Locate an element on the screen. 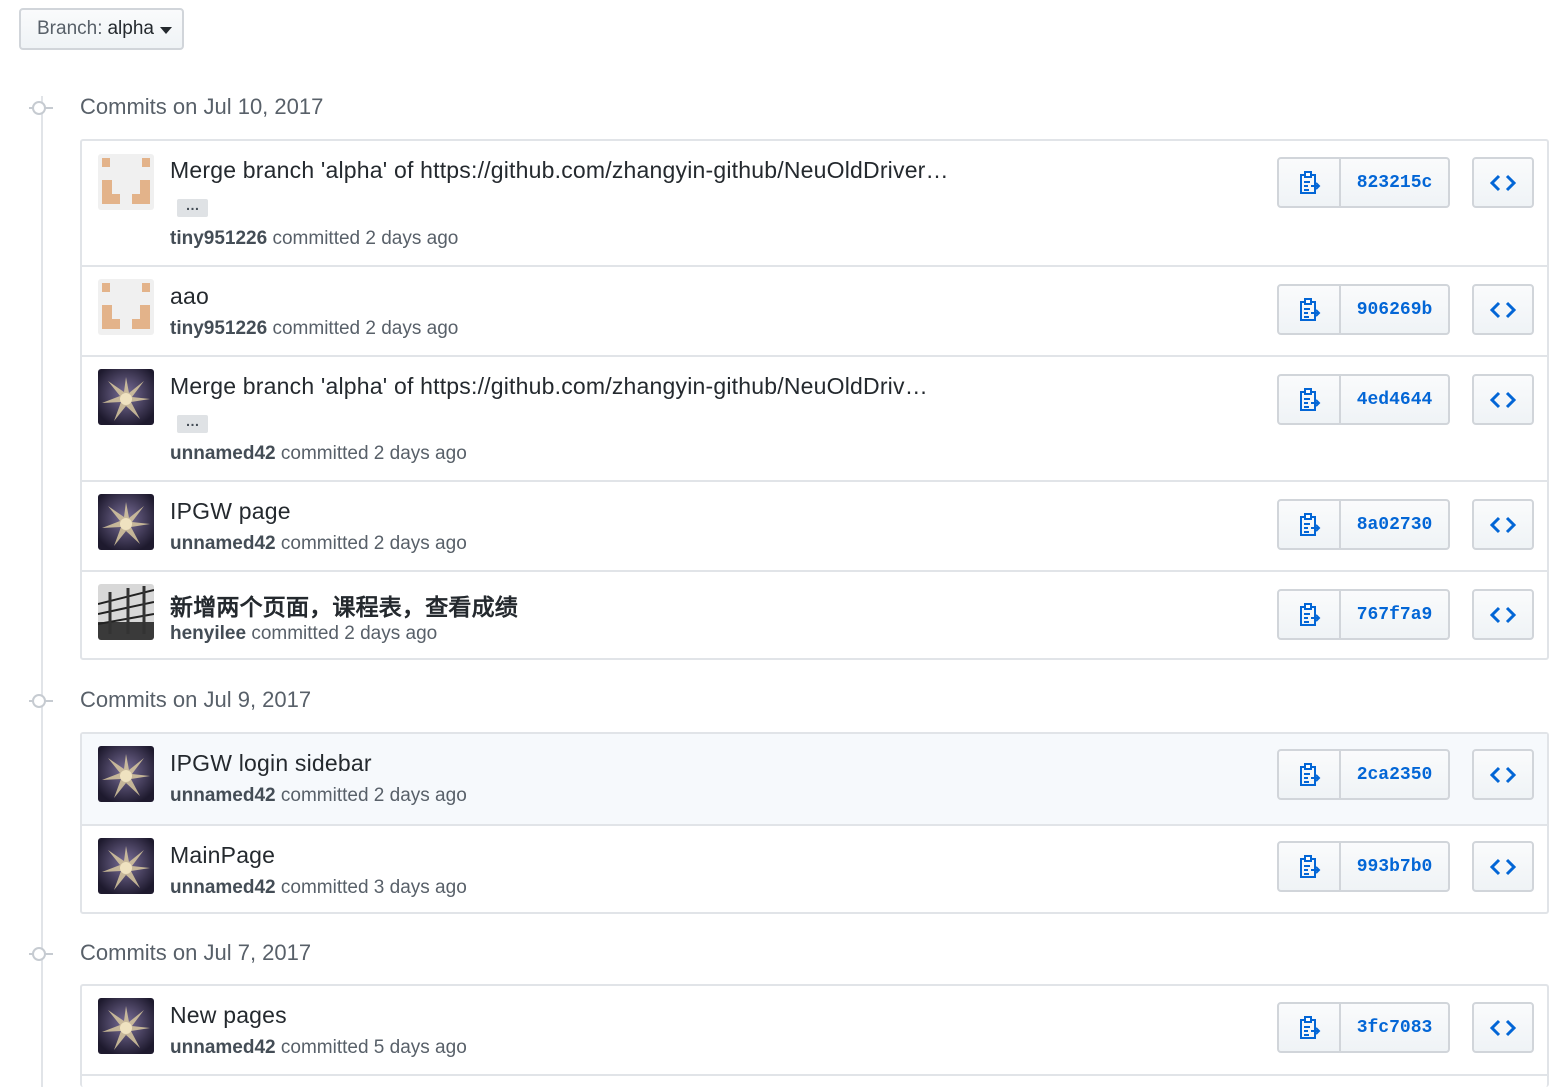 Image resolution: width=1554 pixels, height=1087 pixels. branch-select-button: Branch: alpha is located at coordinates (101, 29).